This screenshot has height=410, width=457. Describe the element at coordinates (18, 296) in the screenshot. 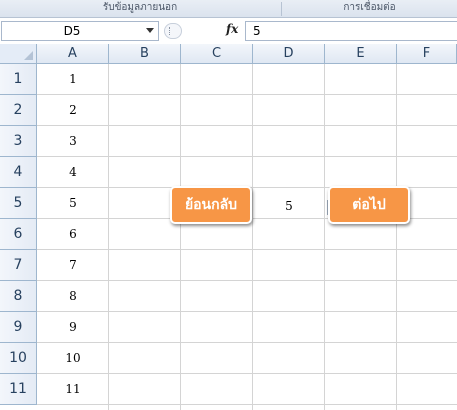

I see `row-header-8: 8` at that location.